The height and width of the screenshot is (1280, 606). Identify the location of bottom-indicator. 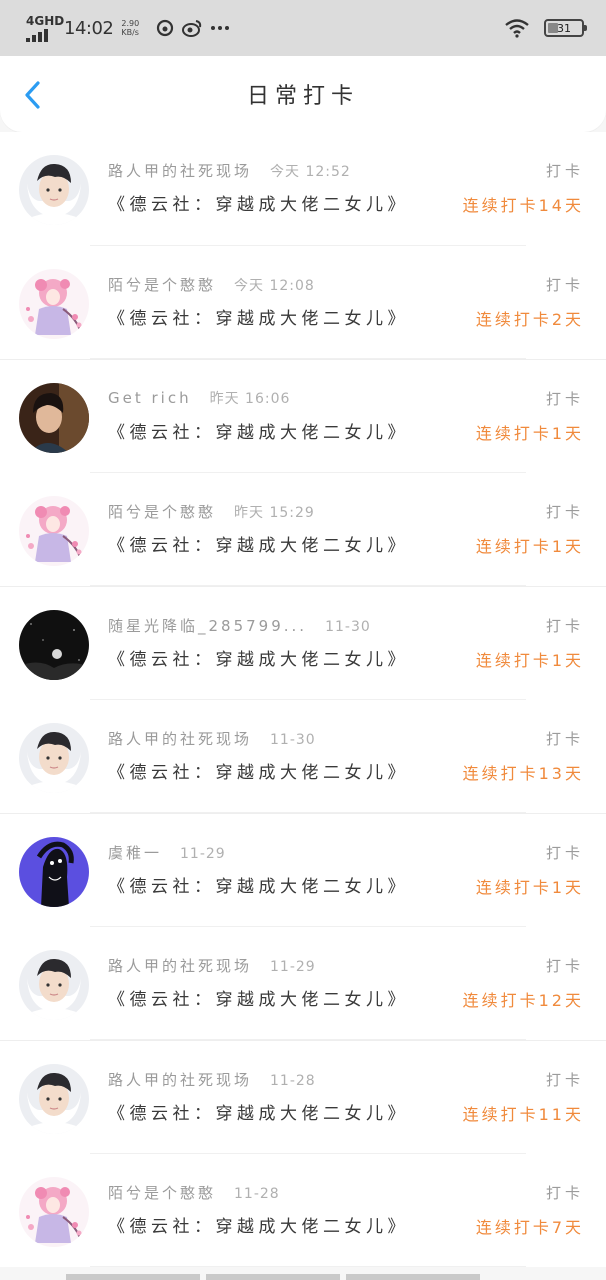
(273, 1277).